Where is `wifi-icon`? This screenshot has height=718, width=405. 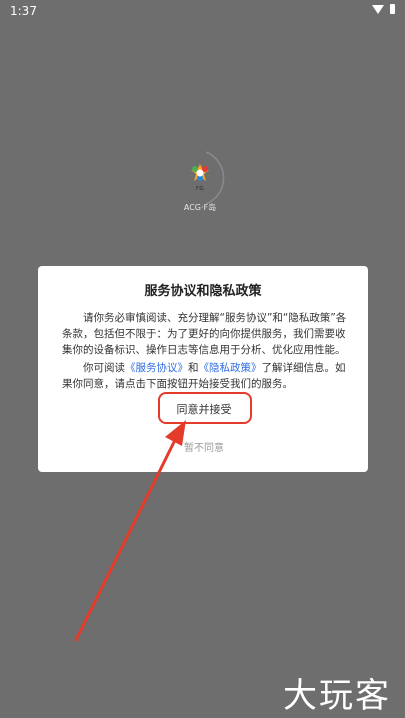
wifi-icon is located at coordinates (378, 9).